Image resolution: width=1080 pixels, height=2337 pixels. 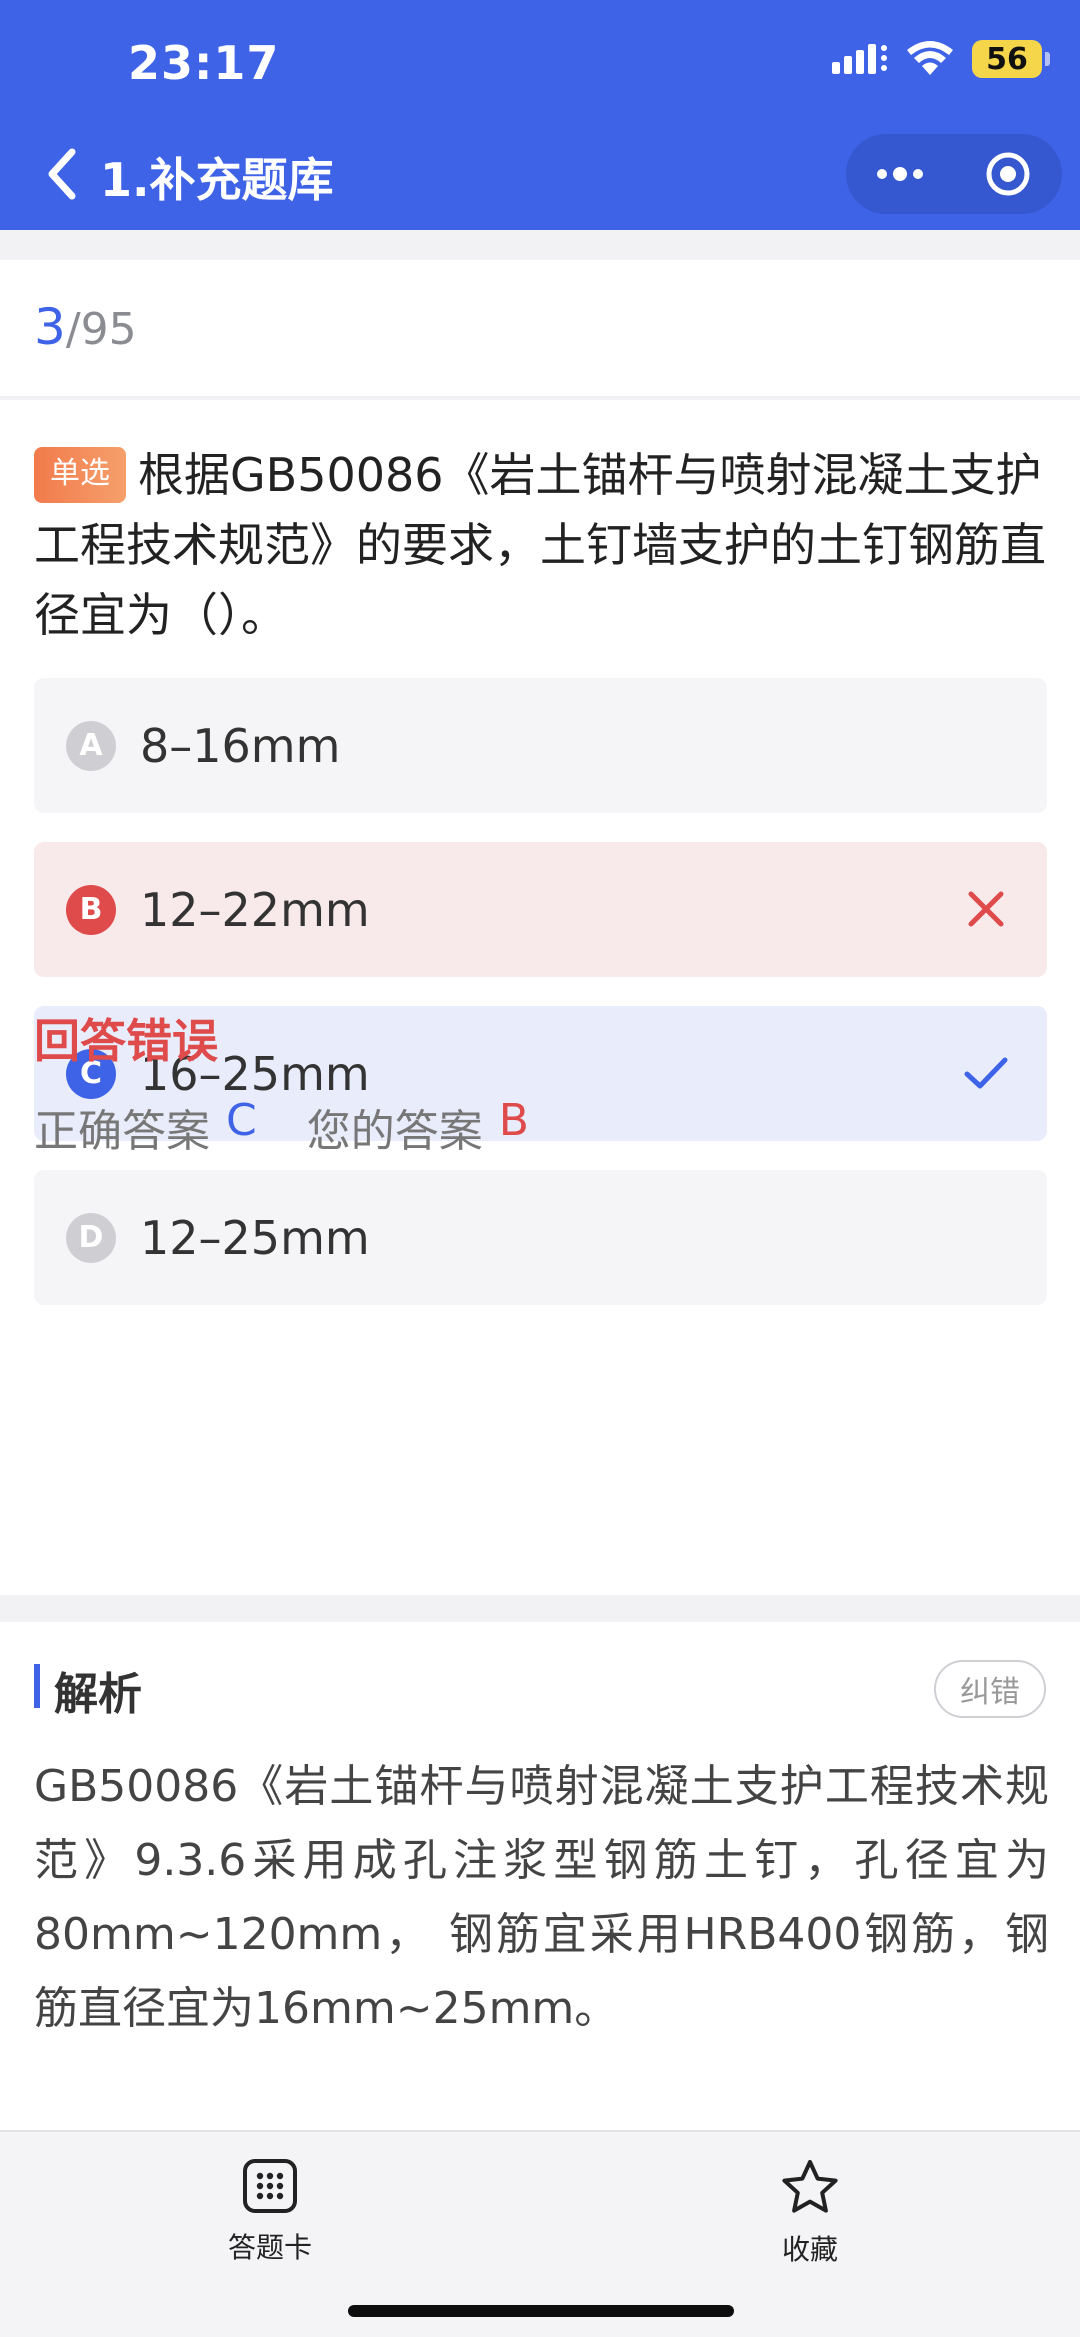 What do you see at coordinates (217, 180) in the screenshot?
I see `page-title: 1.补充题库` at bounding box center [217, 180].